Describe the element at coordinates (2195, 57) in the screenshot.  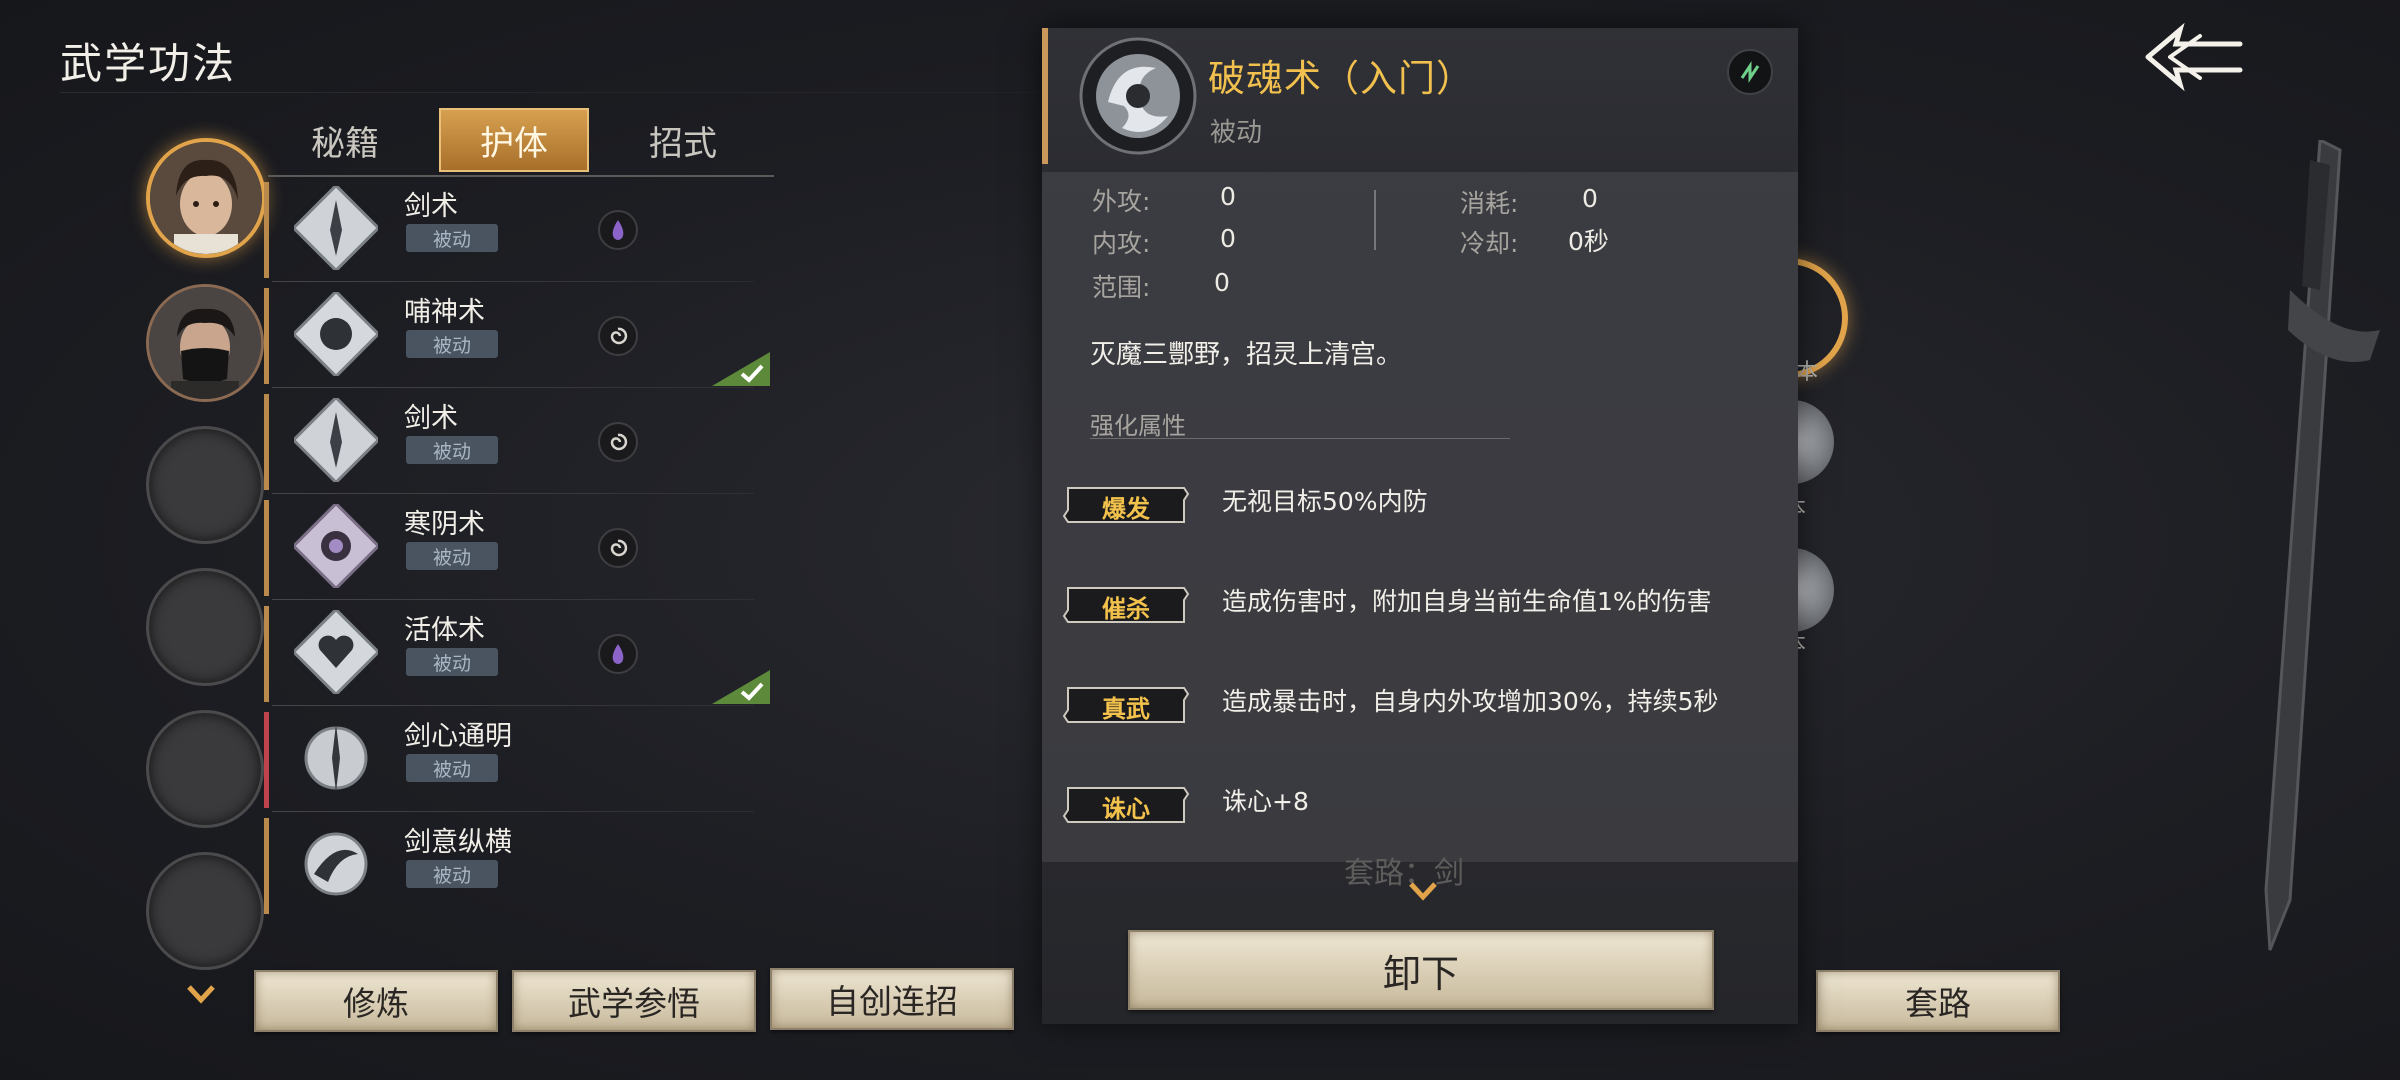
I see `back-arrow-icon` at that location.